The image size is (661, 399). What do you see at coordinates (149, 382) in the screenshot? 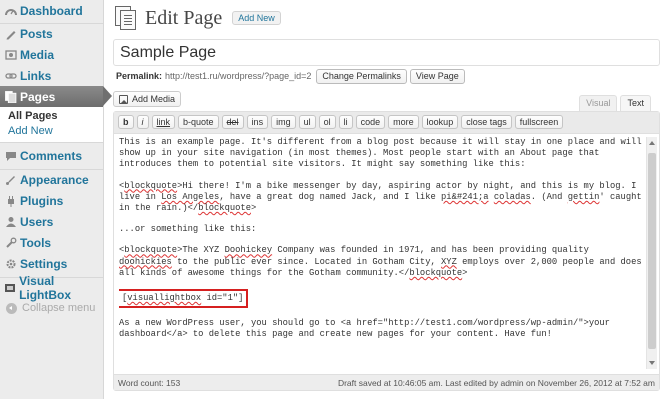
I see `word-count: Word count: 153` at bounding box center [149, 382].